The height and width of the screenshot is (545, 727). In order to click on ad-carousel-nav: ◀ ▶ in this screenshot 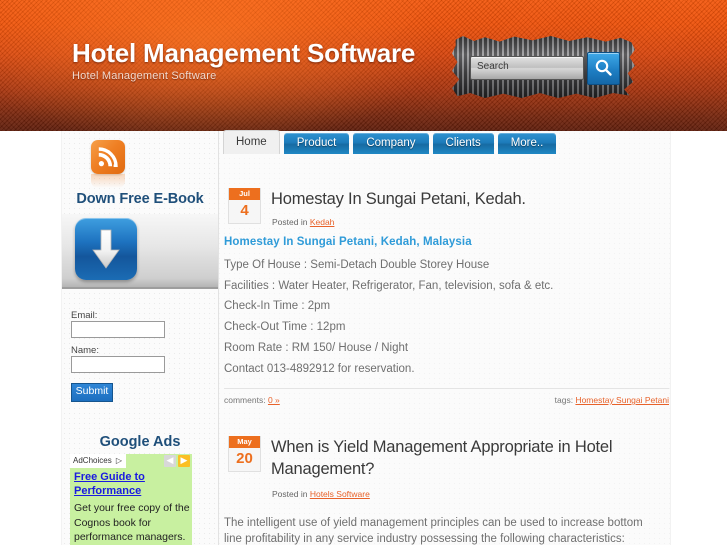, I will do `click(177, 461)`.